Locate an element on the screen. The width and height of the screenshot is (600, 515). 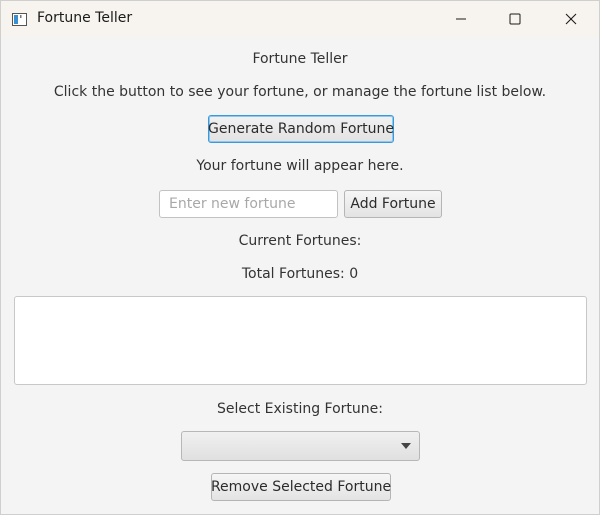
window-title: Fortune Teller is located at coordinates (85, 18).